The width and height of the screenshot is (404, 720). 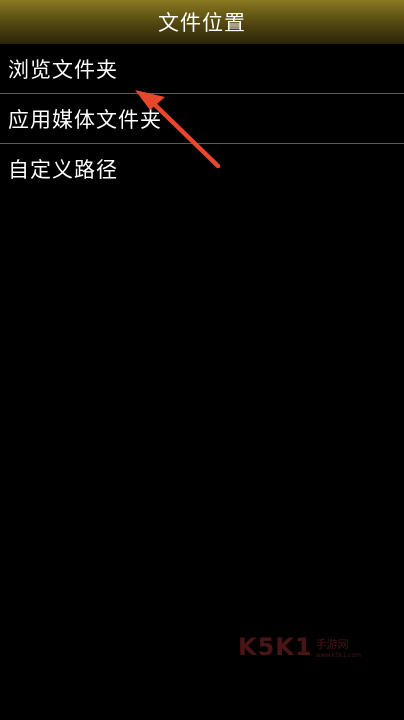 I want to click on watermark-logo: K5K1 手游网 www.k5k1.com, so click(x=299, y=647).